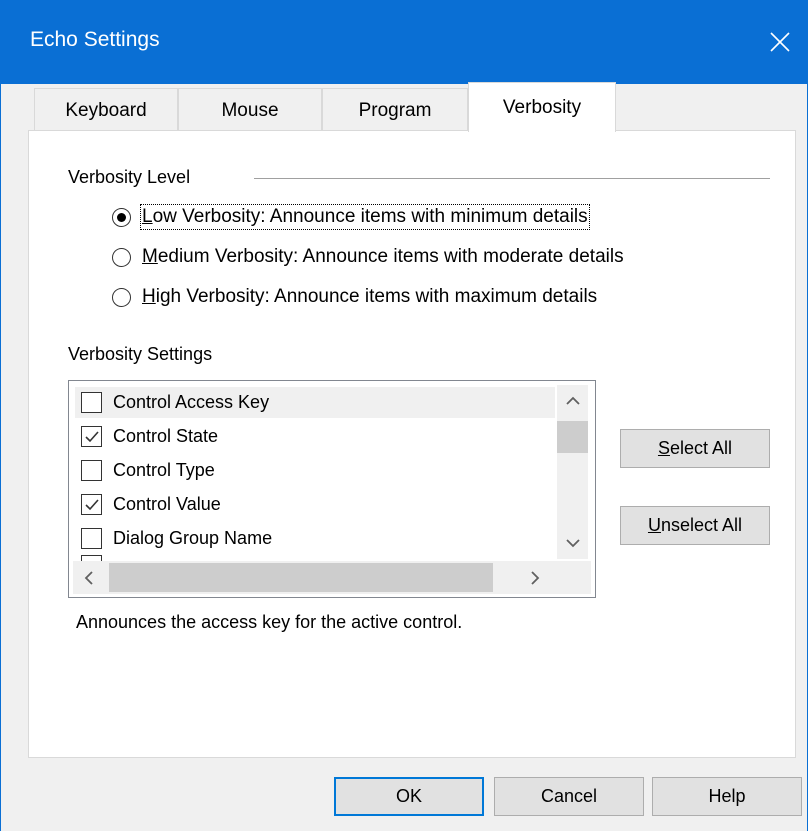  Describe the element at coordinates (404, 42) in the screenshot. I see `title-bar: Echo Settings` at that location.